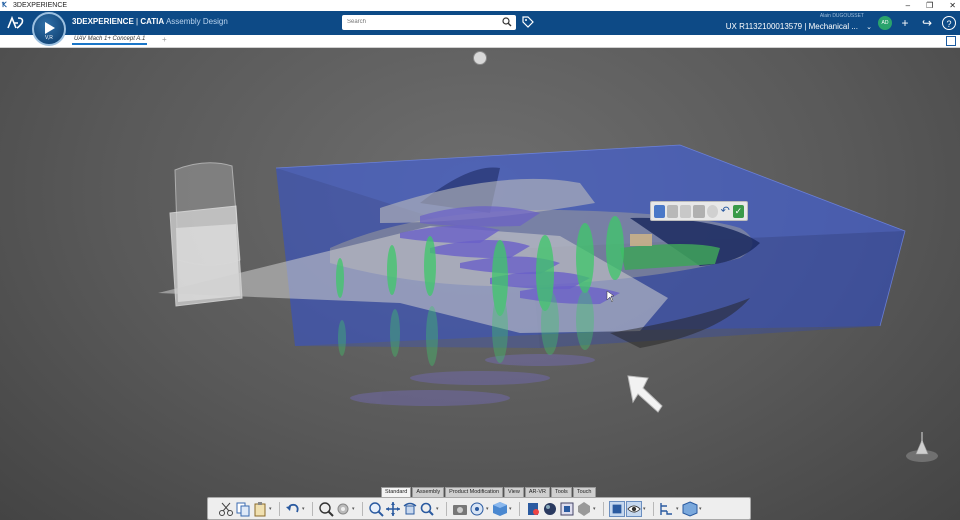 The width and height of the screenshot is (960, 520). Describe the element at coordinates (40, 5) in the screenshot. I see `window-title: 3DEXPERIENCE` at that location.